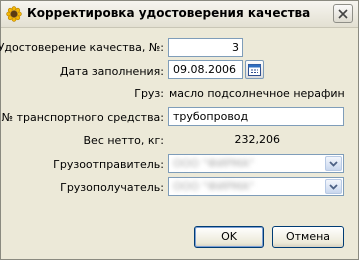 The image size is (359, 260). I want to click on shipper-dropdown-button, so click(333, 163).